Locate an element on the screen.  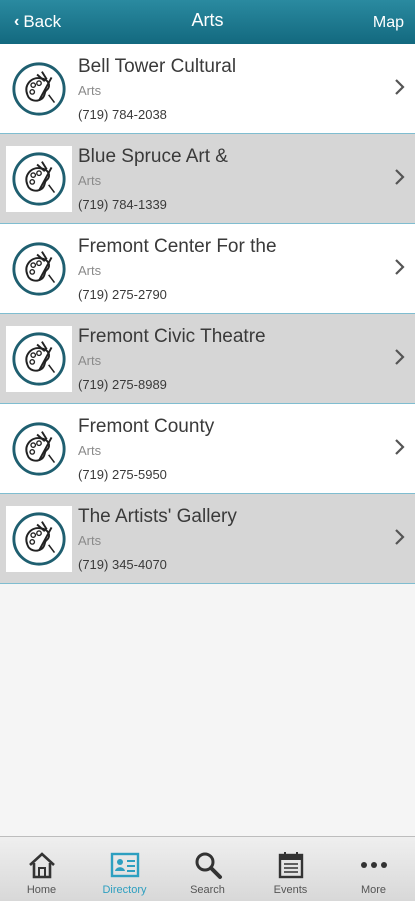
home-icon is located at coordinates (41, 865).